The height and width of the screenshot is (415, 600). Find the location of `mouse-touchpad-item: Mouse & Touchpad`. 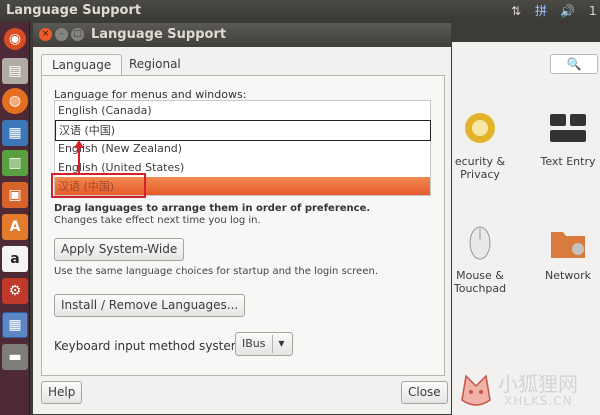

mouse-touchpad-item: Mouse & Touchpad is located at coordinates (480, 259).